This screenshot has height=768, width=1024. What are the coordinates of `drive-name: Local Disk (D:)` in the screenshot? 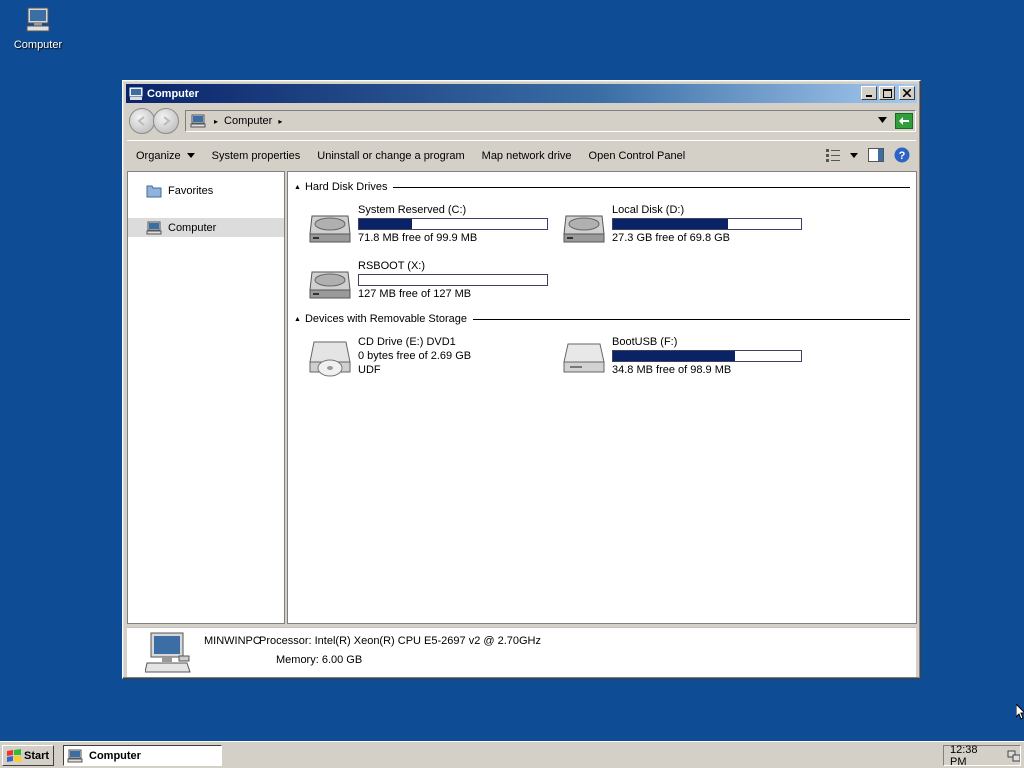 It's located at (648, 210).